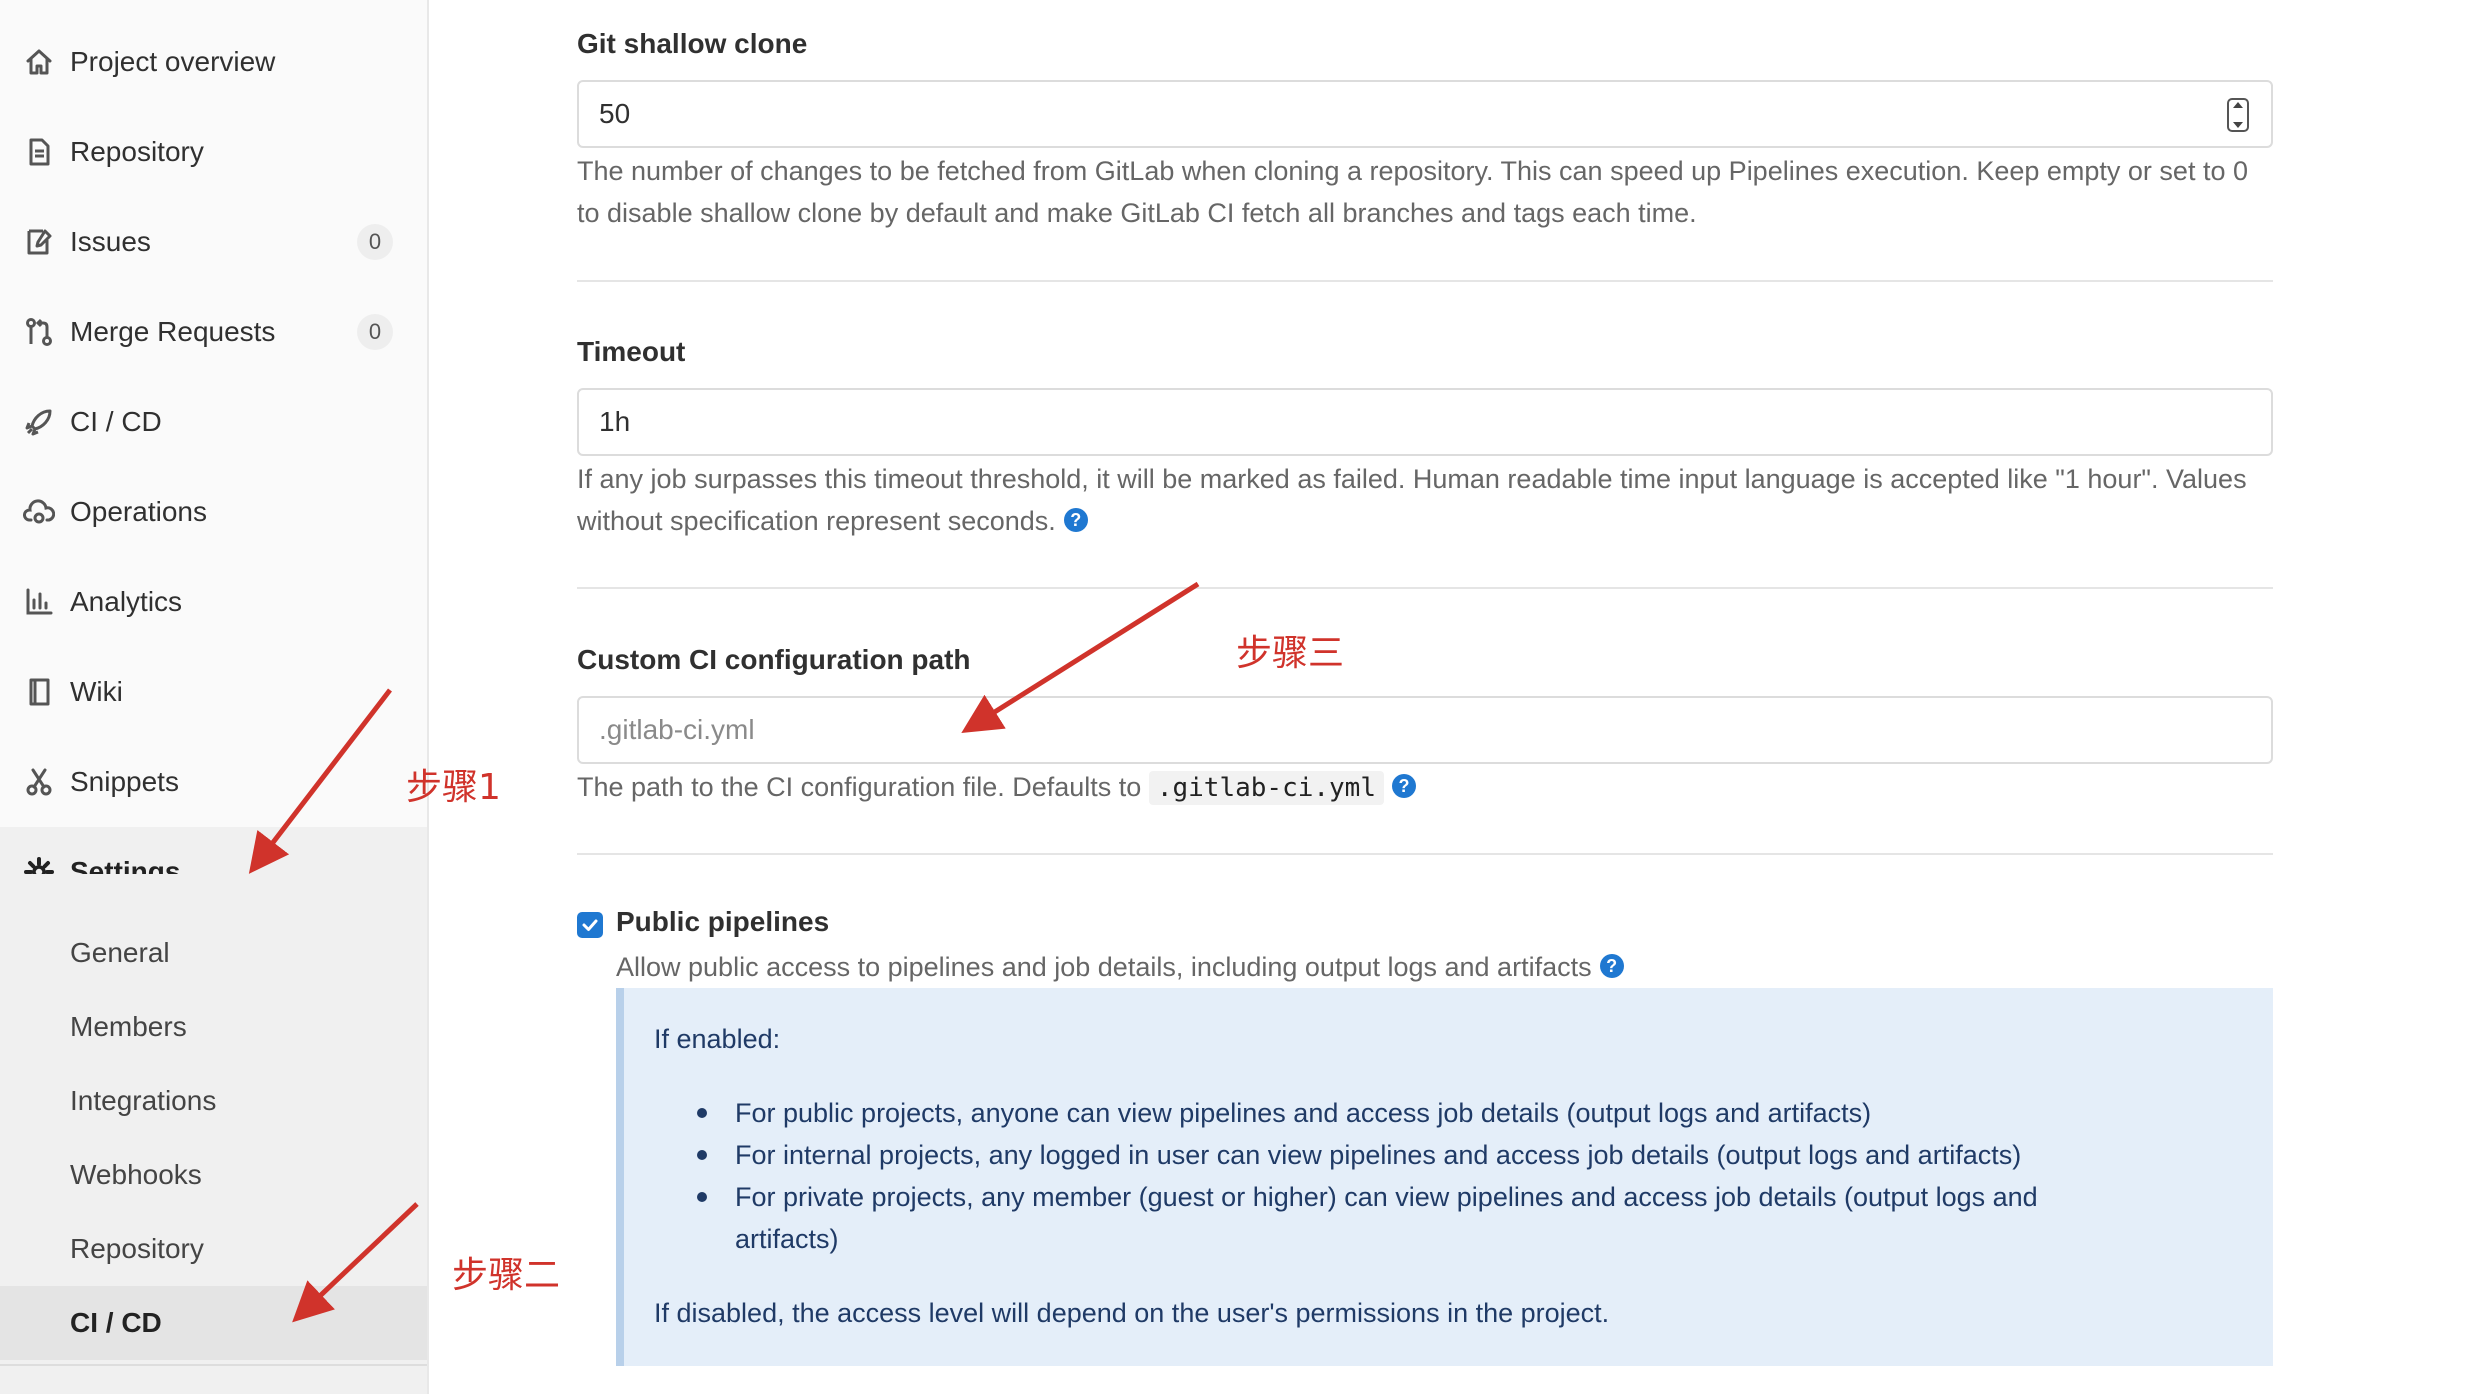 This screenshot has height=1394, width=2478. What do you see at coordinates (120, 952) in the screenshot?
I see `sidebar-subitem-label: General` at bounding box center [120, 952].